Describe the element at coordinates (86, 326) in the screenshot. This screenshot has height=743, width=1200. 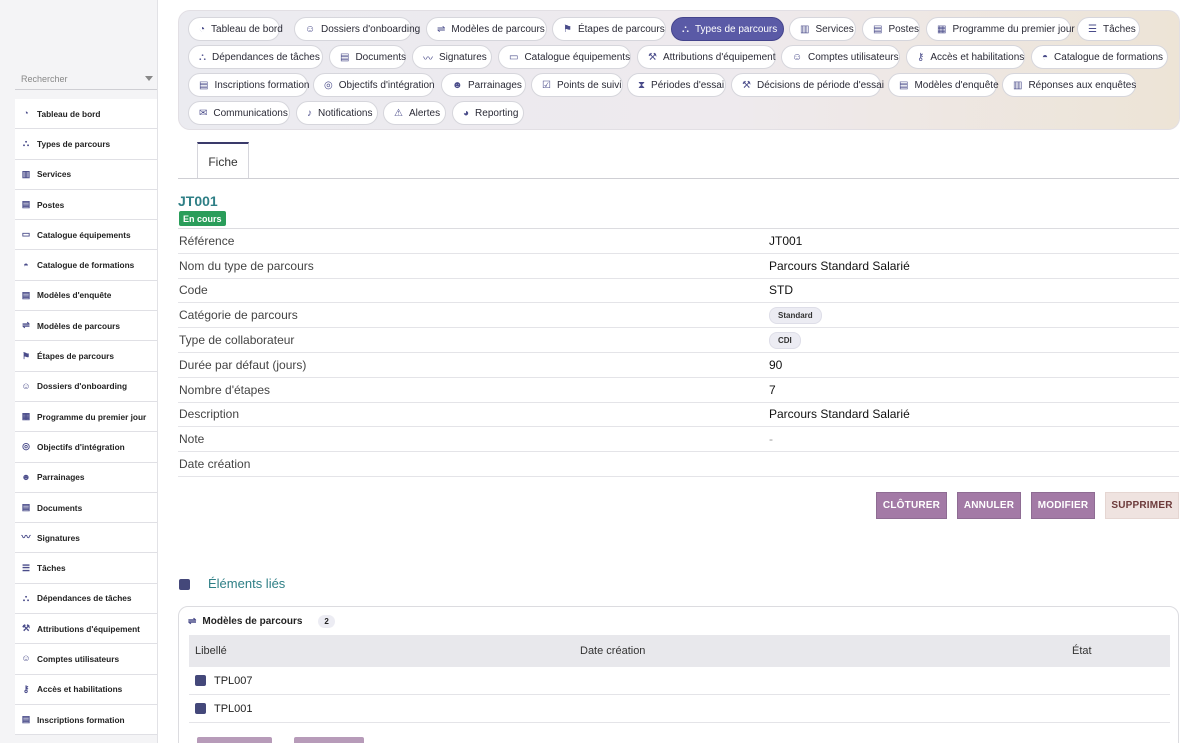
I see `sidebar-item: ⇌ Modèles de parcours` at that location.